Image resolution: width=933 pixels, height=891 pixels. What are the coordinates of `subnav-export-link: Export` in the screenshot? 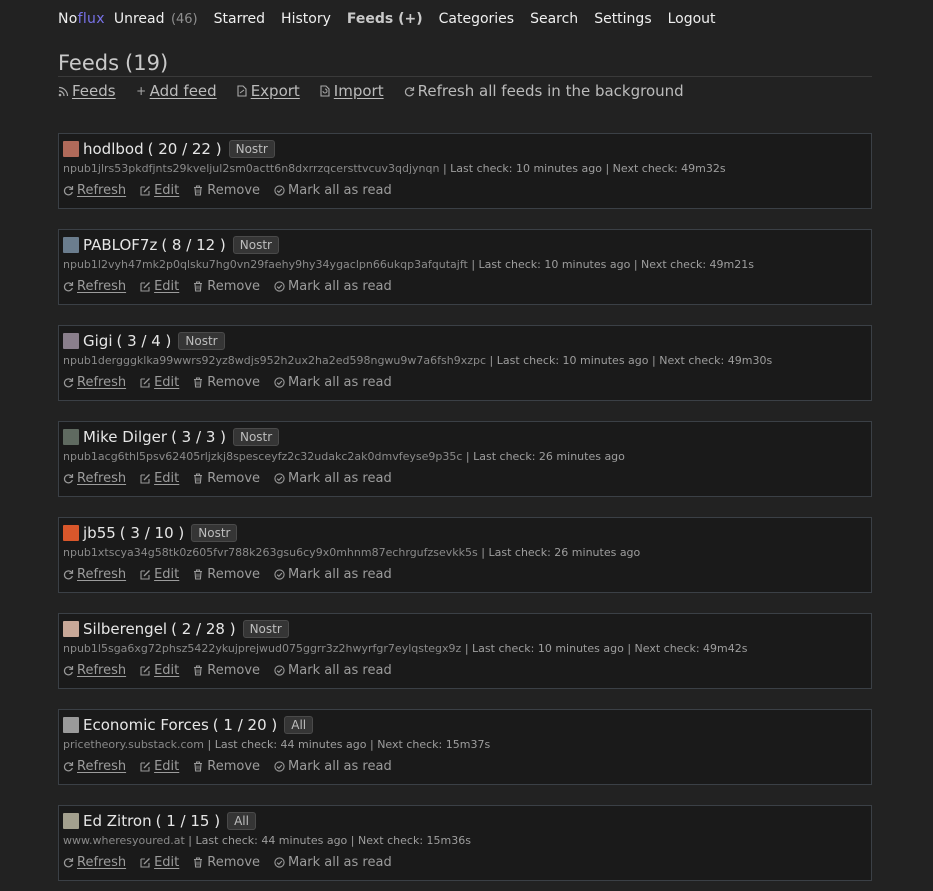 It's located at (275, 91).